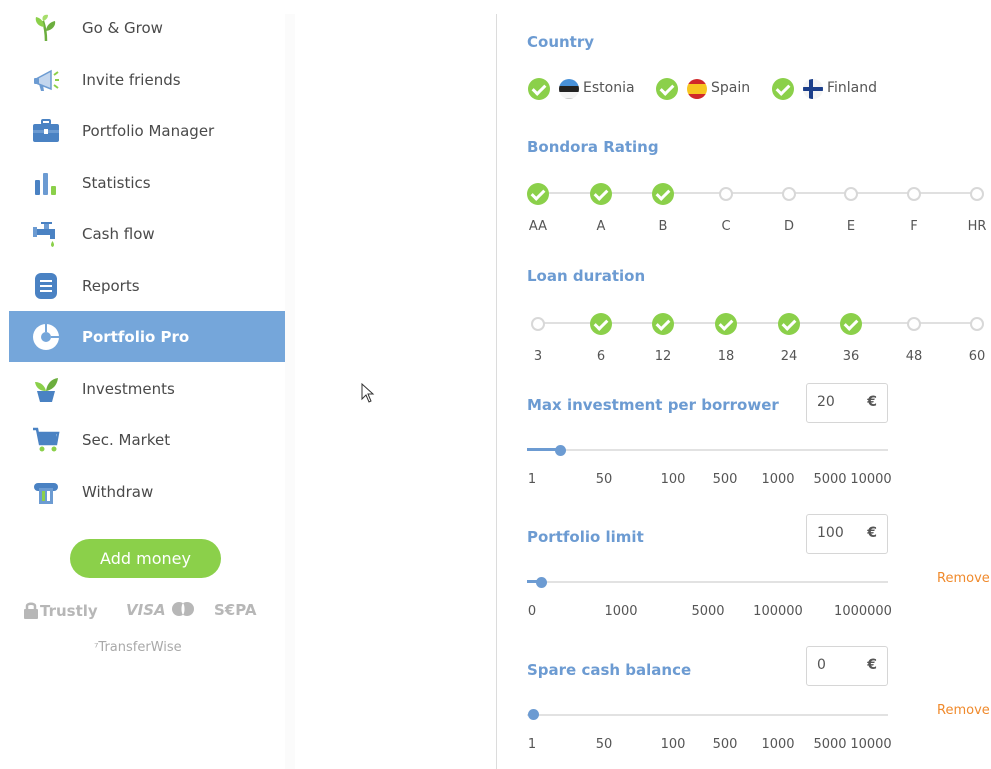 This screenshot has width=991, height=769. I want to click on rating-step-e, so click(851, 194).